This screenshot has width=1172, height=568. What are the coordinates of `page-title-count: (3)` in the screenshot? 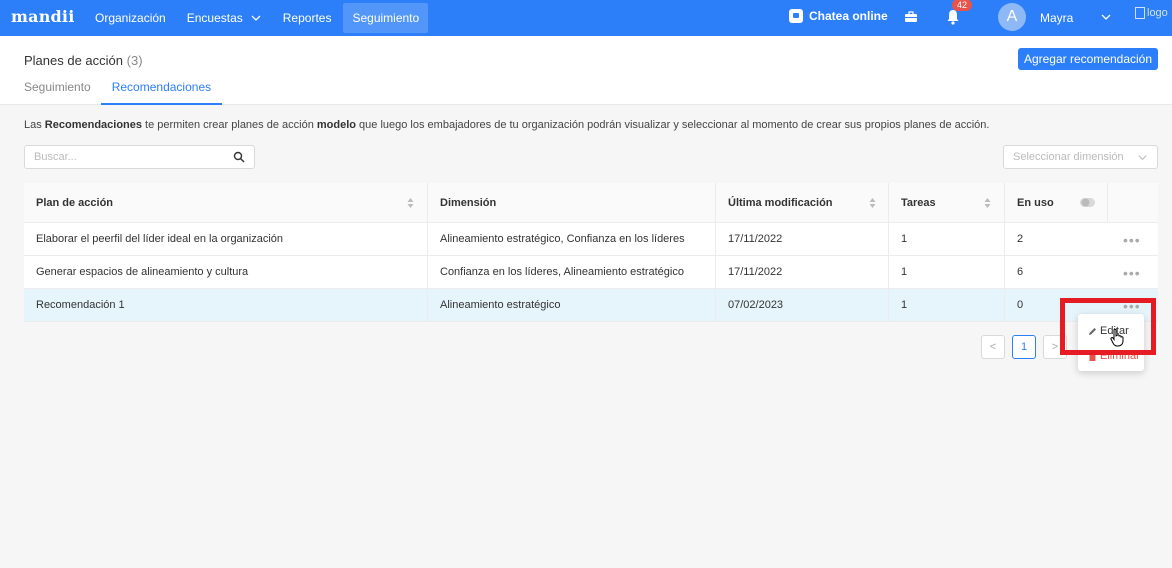 It's located at (134, 60).